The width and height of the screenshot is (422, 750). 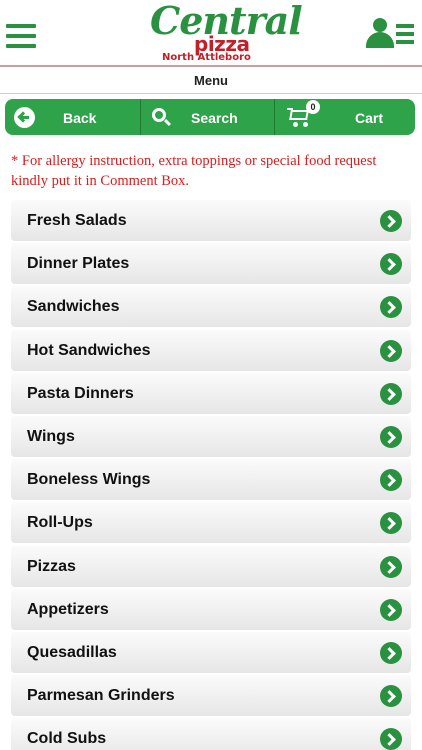 I want to click on category-item-quesadillas: Quesadillas, so click(x=211, y=652).